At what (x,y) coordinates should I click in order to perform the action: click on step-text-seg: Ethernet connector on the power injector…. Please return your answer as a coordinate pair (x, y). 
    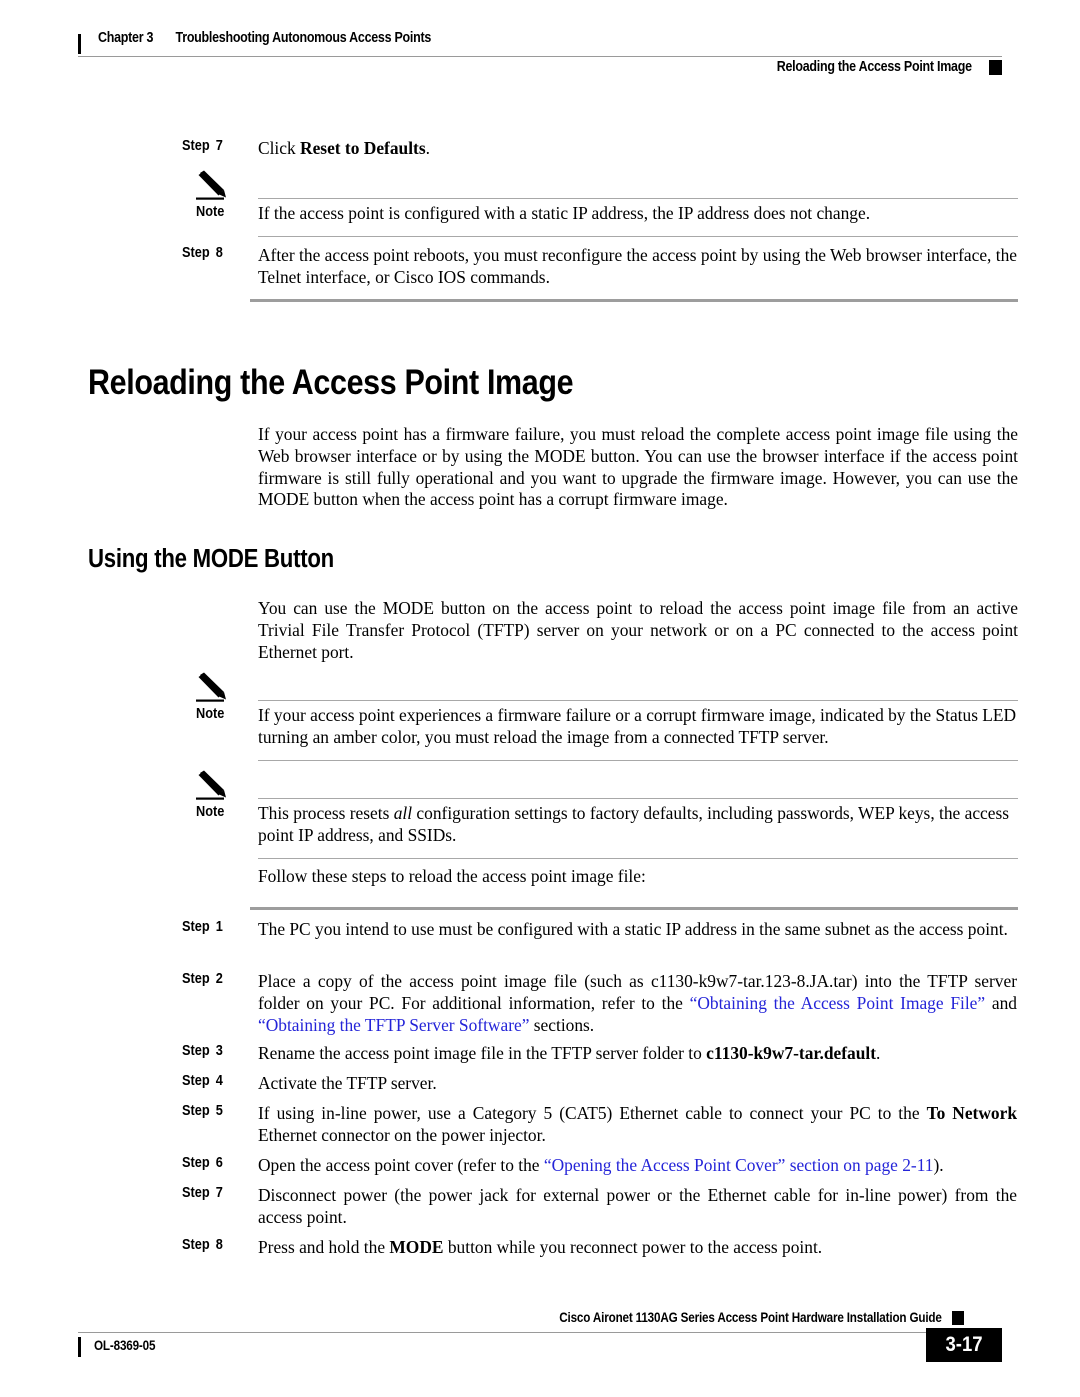
    Looking at the image, I should click on (402, 1134).